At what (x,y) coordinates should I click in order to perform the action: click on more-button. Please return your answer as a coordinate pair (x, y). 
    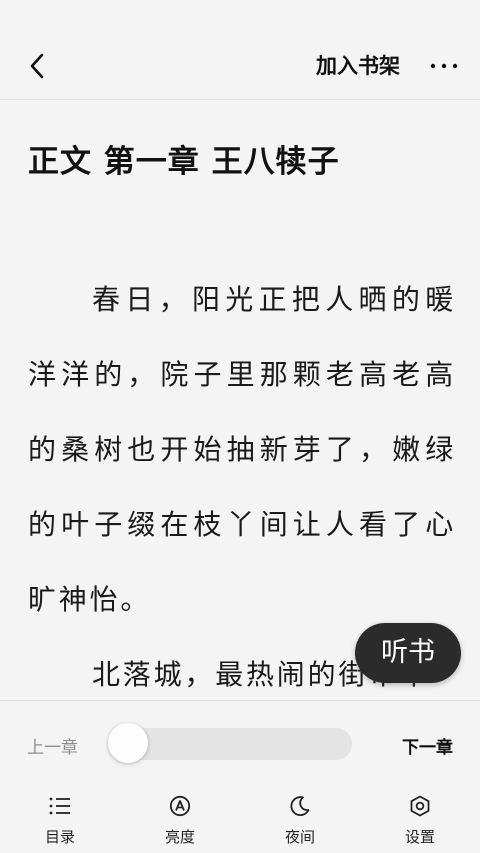
    Looking at the image, I should click on (444, 66).